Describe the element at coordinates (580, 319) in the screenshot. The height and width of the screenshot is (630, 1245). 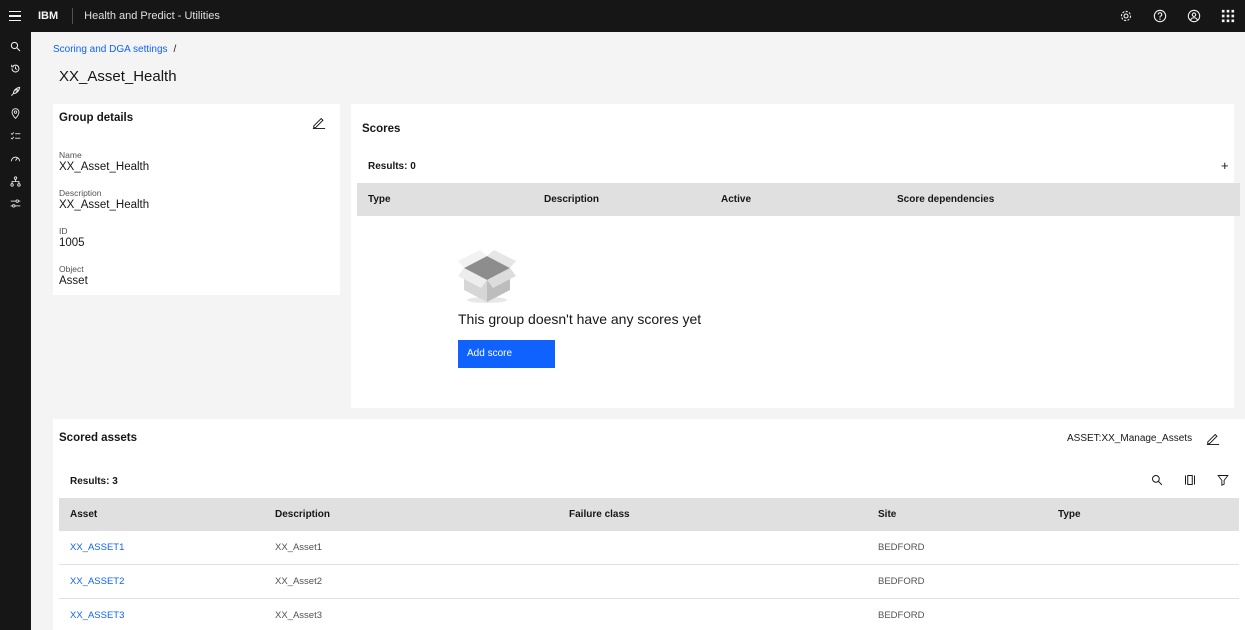
I see `empty-state-message: This group doesn't have any scores yet` at that location.